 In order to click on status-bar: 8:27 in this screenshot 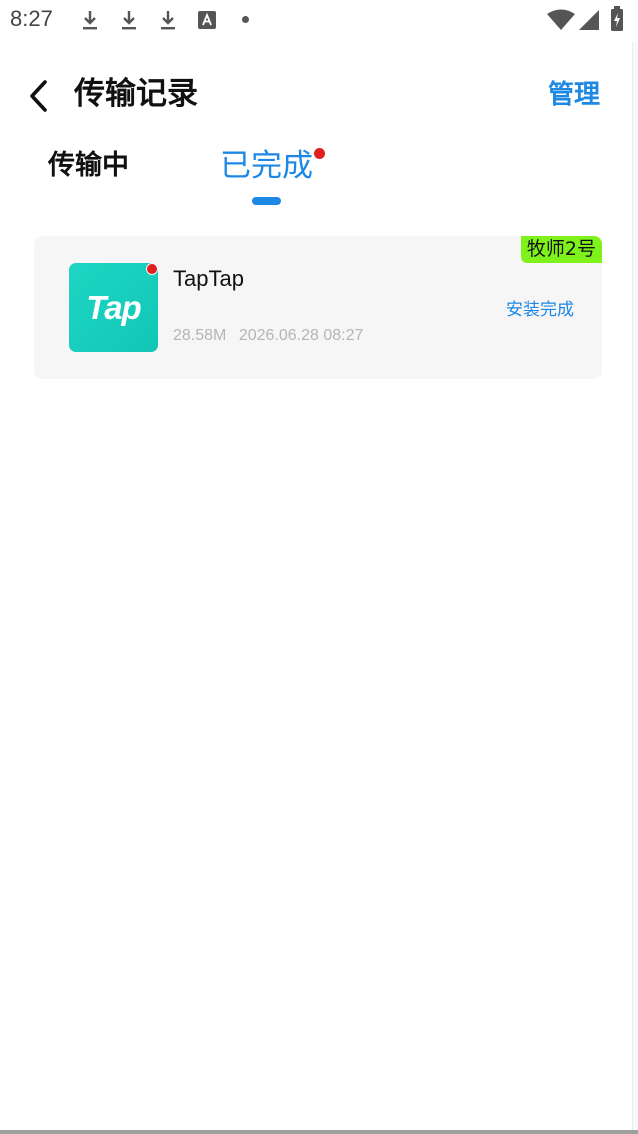, I will do `click(319, 21)`.